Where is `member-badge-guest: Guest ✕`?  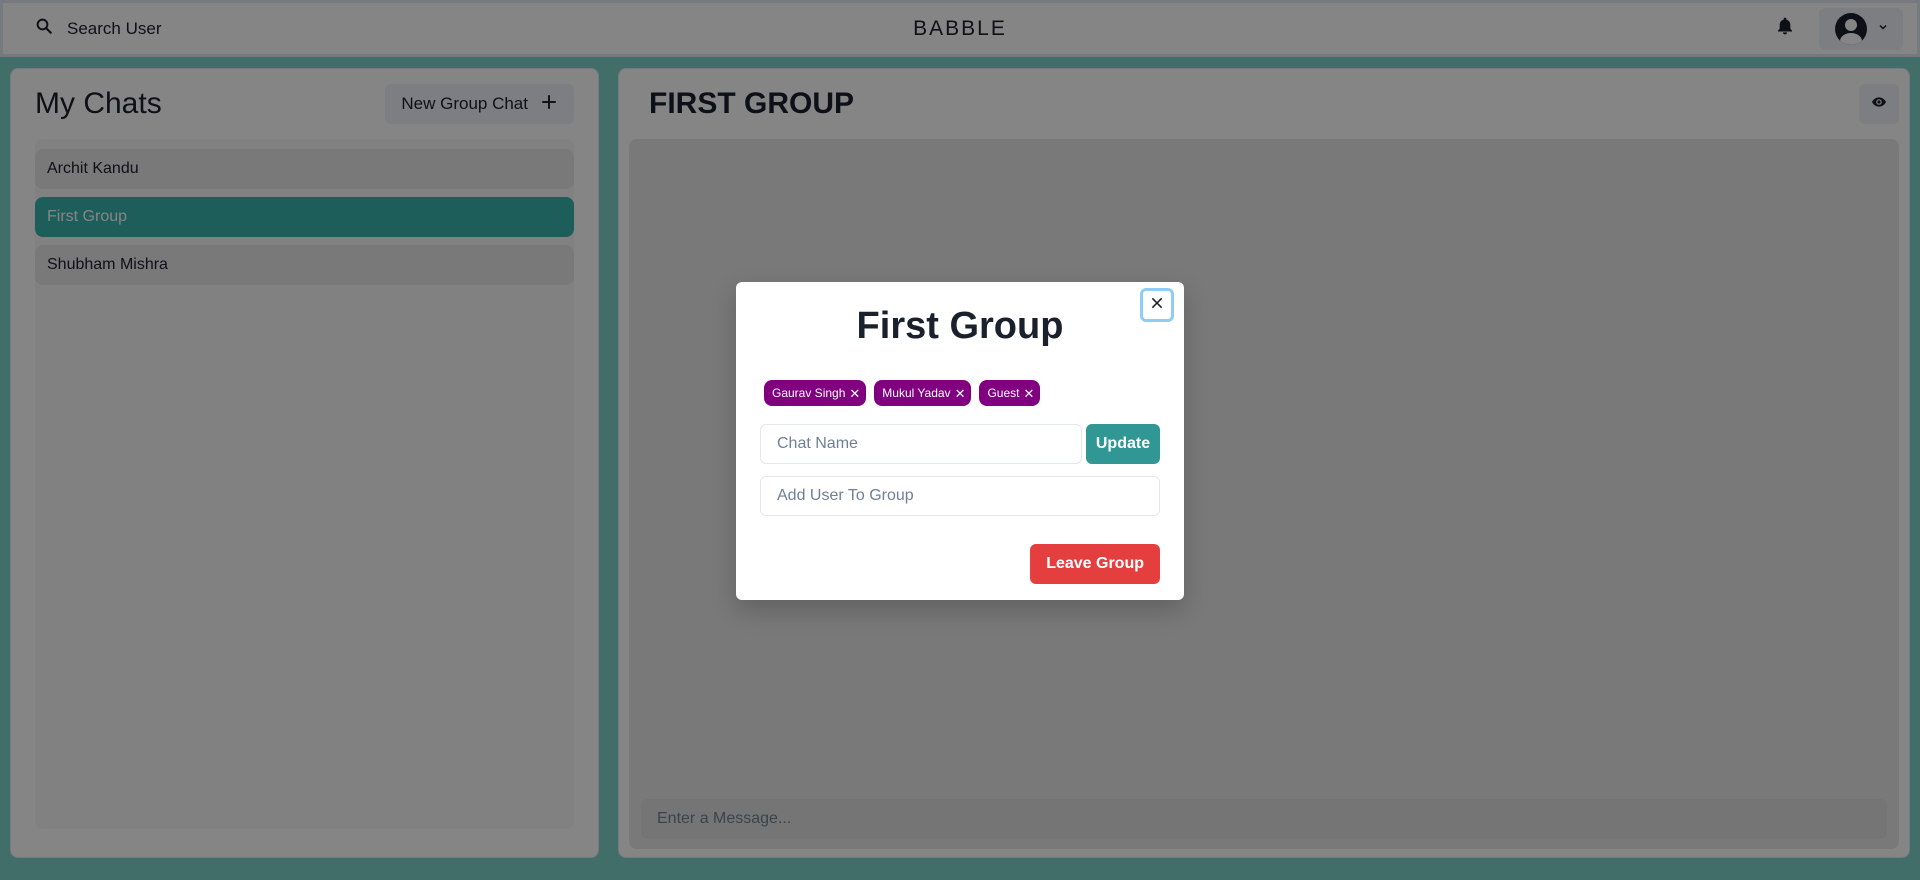
member-badge-guest: Guest ✕ is located at coordinates (1010, 393).